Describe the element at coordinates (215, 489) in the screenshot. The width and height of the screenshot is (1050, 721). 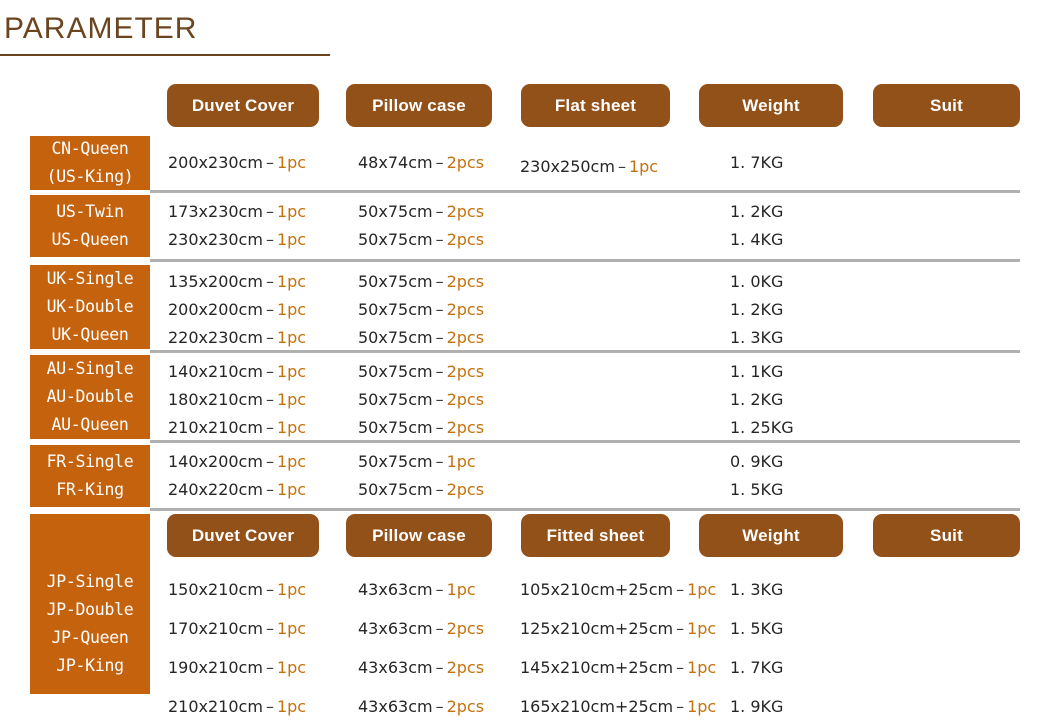
I see `duvet-size: 240x220cm` at that location.